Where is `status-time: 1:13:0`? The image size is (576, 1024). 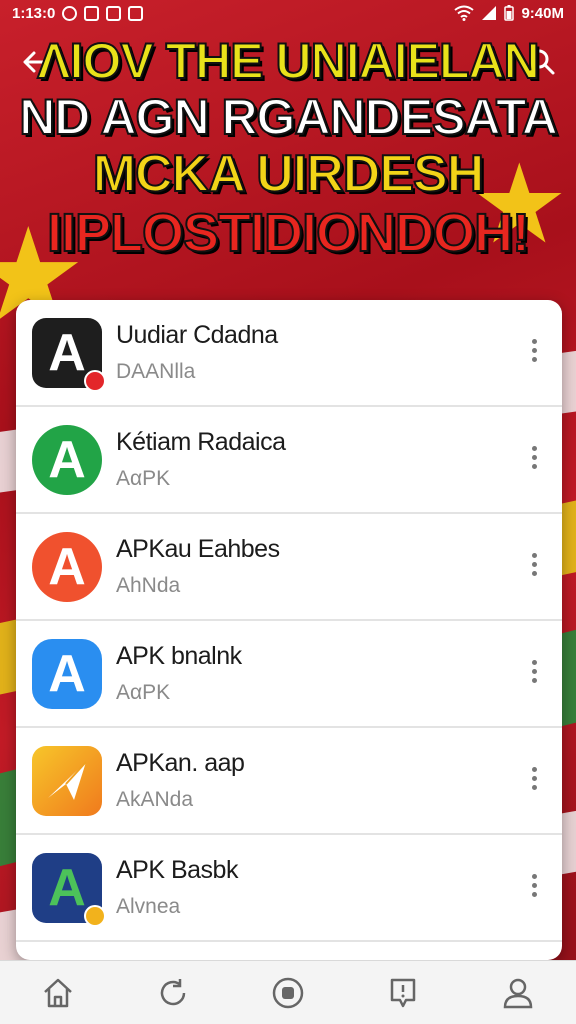 status-time: 1:13:0 is located at coordinates (34, 13).